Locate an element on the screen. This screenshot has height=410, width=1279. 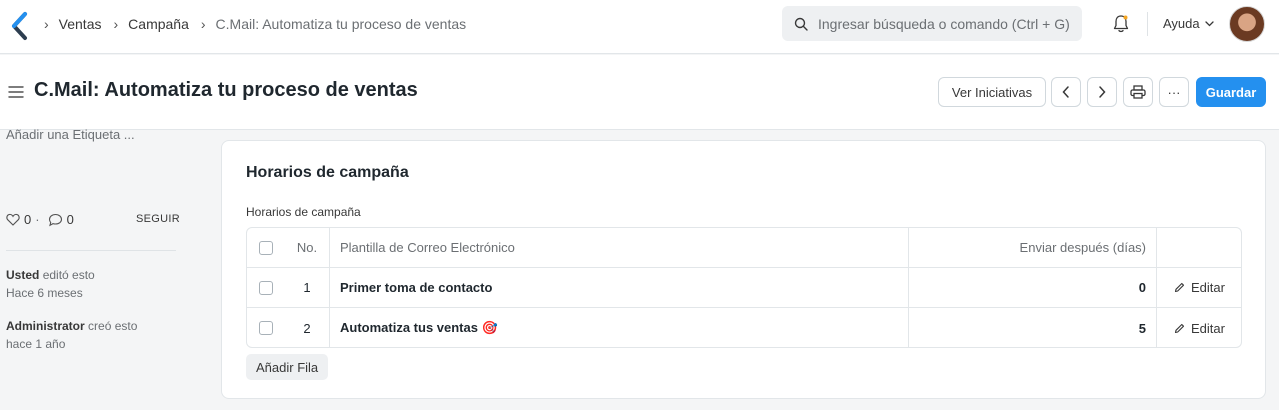
header-days: Enviar después (días) is located at coordinates (1033, 247).